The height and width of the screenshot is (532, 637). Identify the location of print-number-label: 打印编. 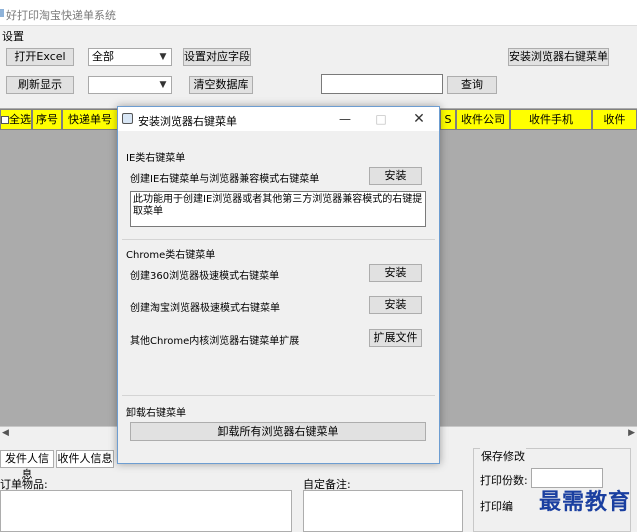
(496, 506).